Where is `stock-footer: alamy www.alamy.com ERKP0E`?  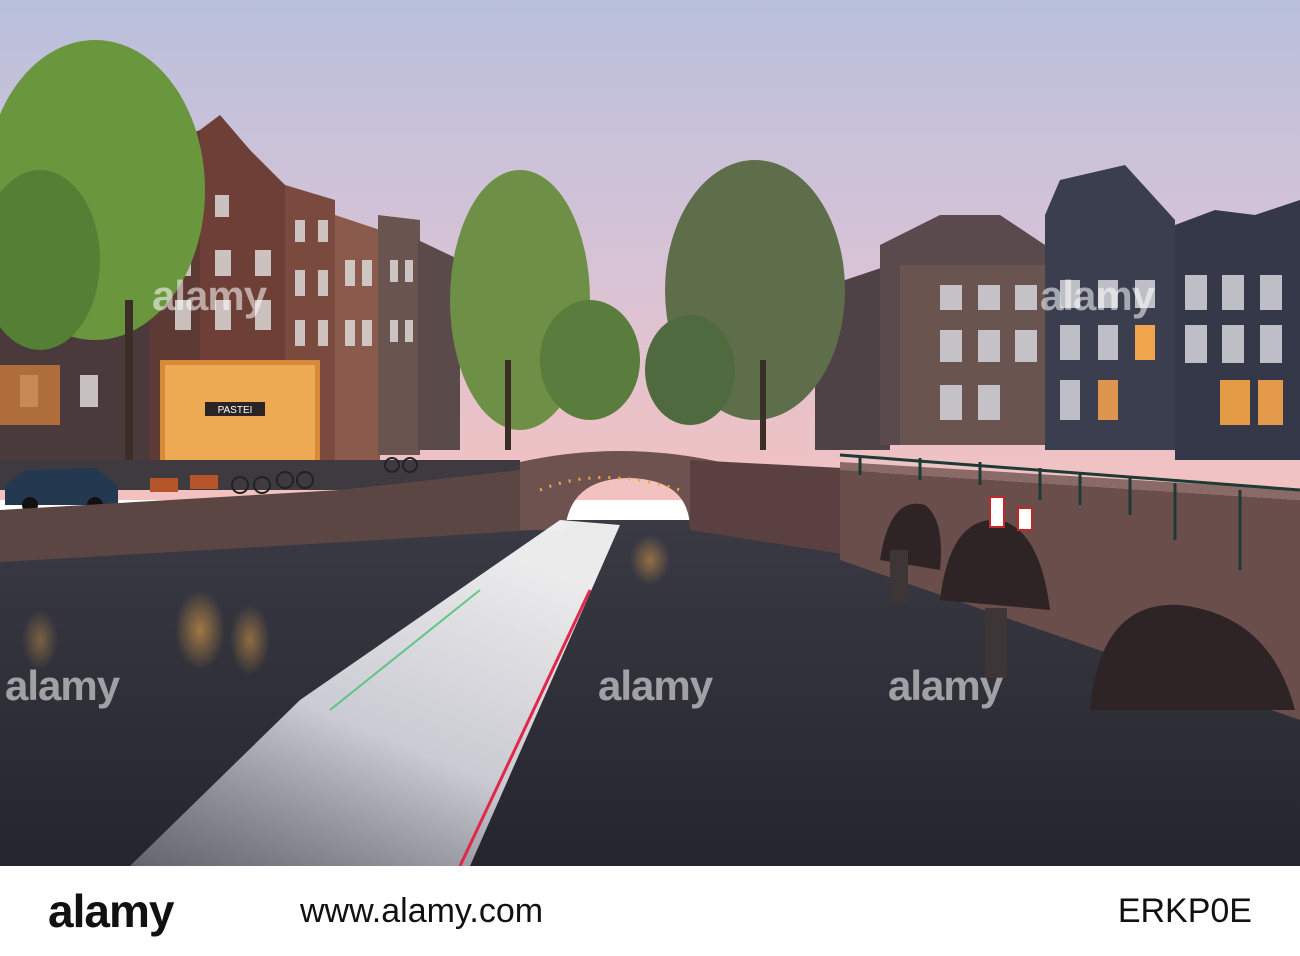
stock-footer: alamy www.alamy.com ERKP0E is located at coordinates (650, 911).